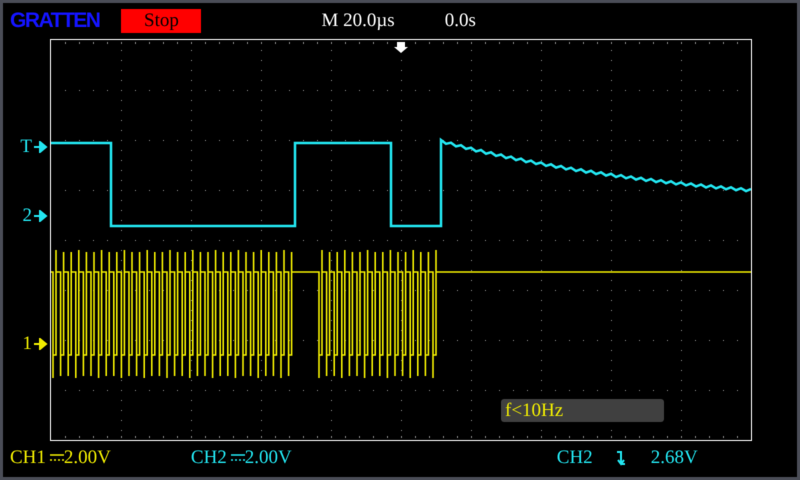 Image resolution: width=800 pixels, height=480 pixels. I want to click on trigger-position-readout: 0.0s, so click(460, 21).